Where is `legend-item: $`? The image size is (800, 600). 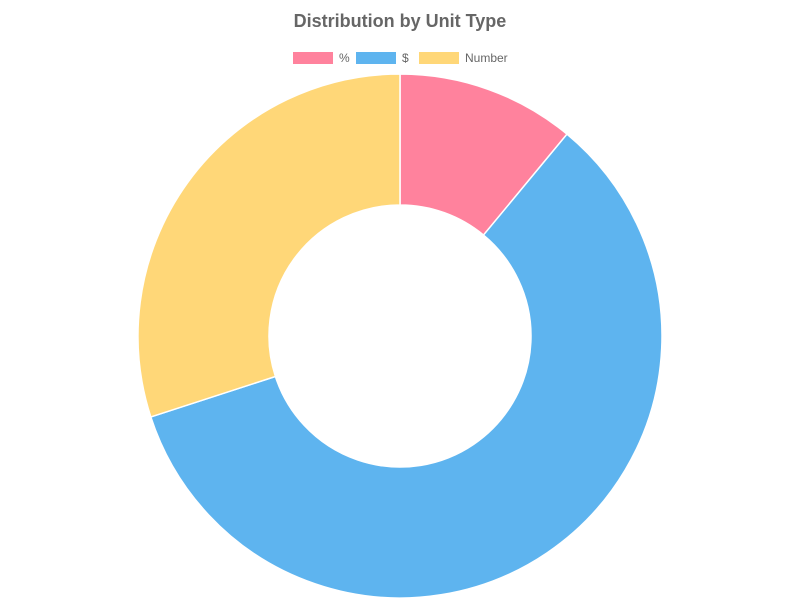 legend-item: $ is located at coordinates (382, 58).